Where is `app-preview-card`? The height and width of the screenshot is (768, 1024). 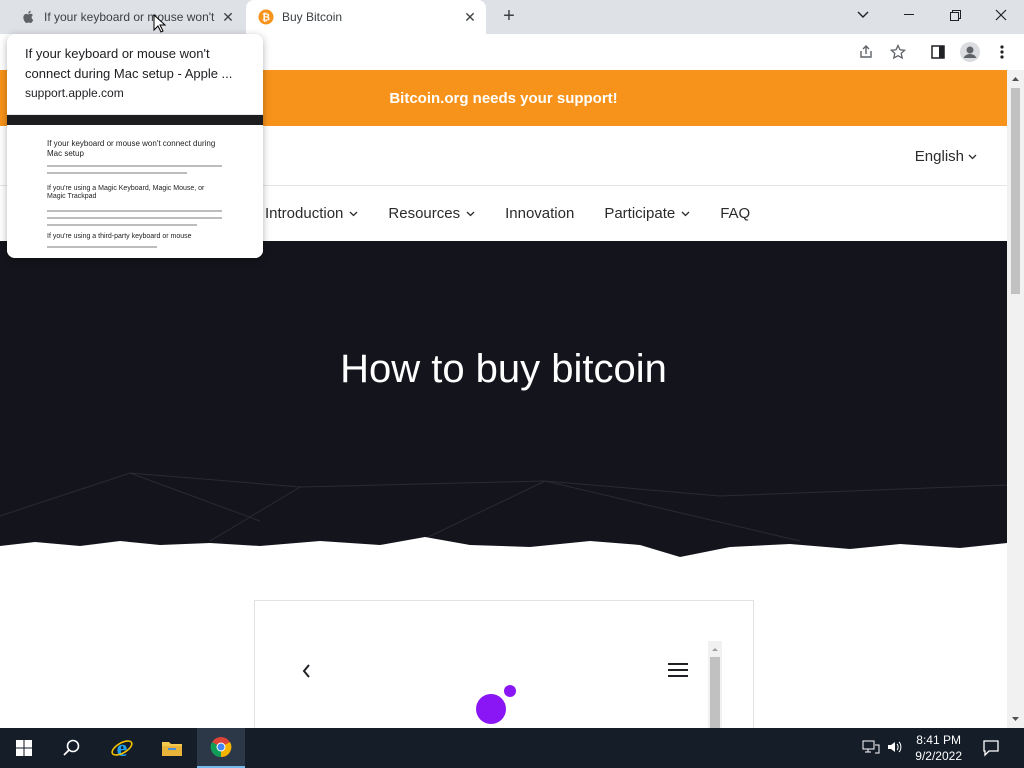 app-preview-card is located at coordinates (504, 664).